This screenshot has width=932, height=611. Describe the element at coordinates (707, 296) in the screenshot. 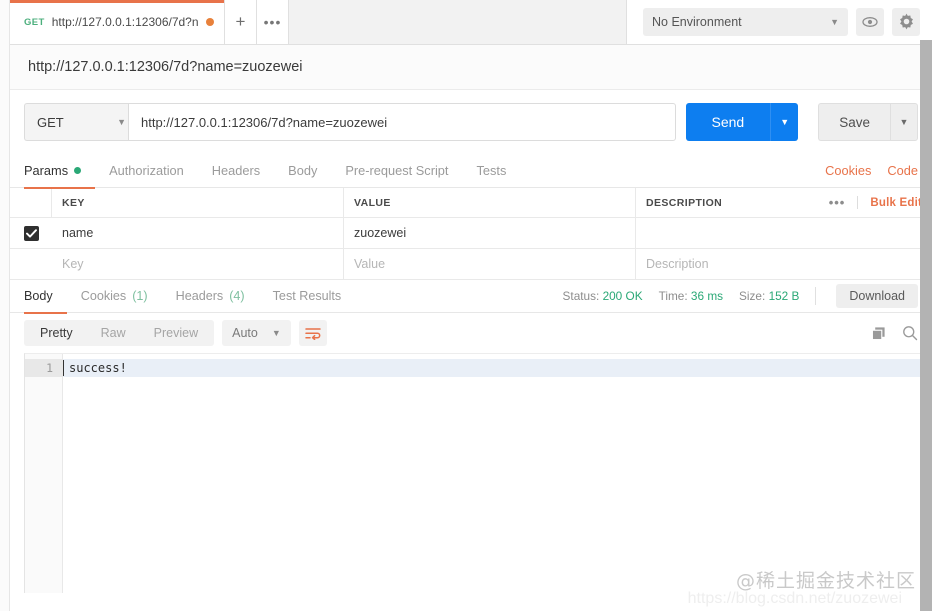

I see `time-value: 36 ms` at that location.